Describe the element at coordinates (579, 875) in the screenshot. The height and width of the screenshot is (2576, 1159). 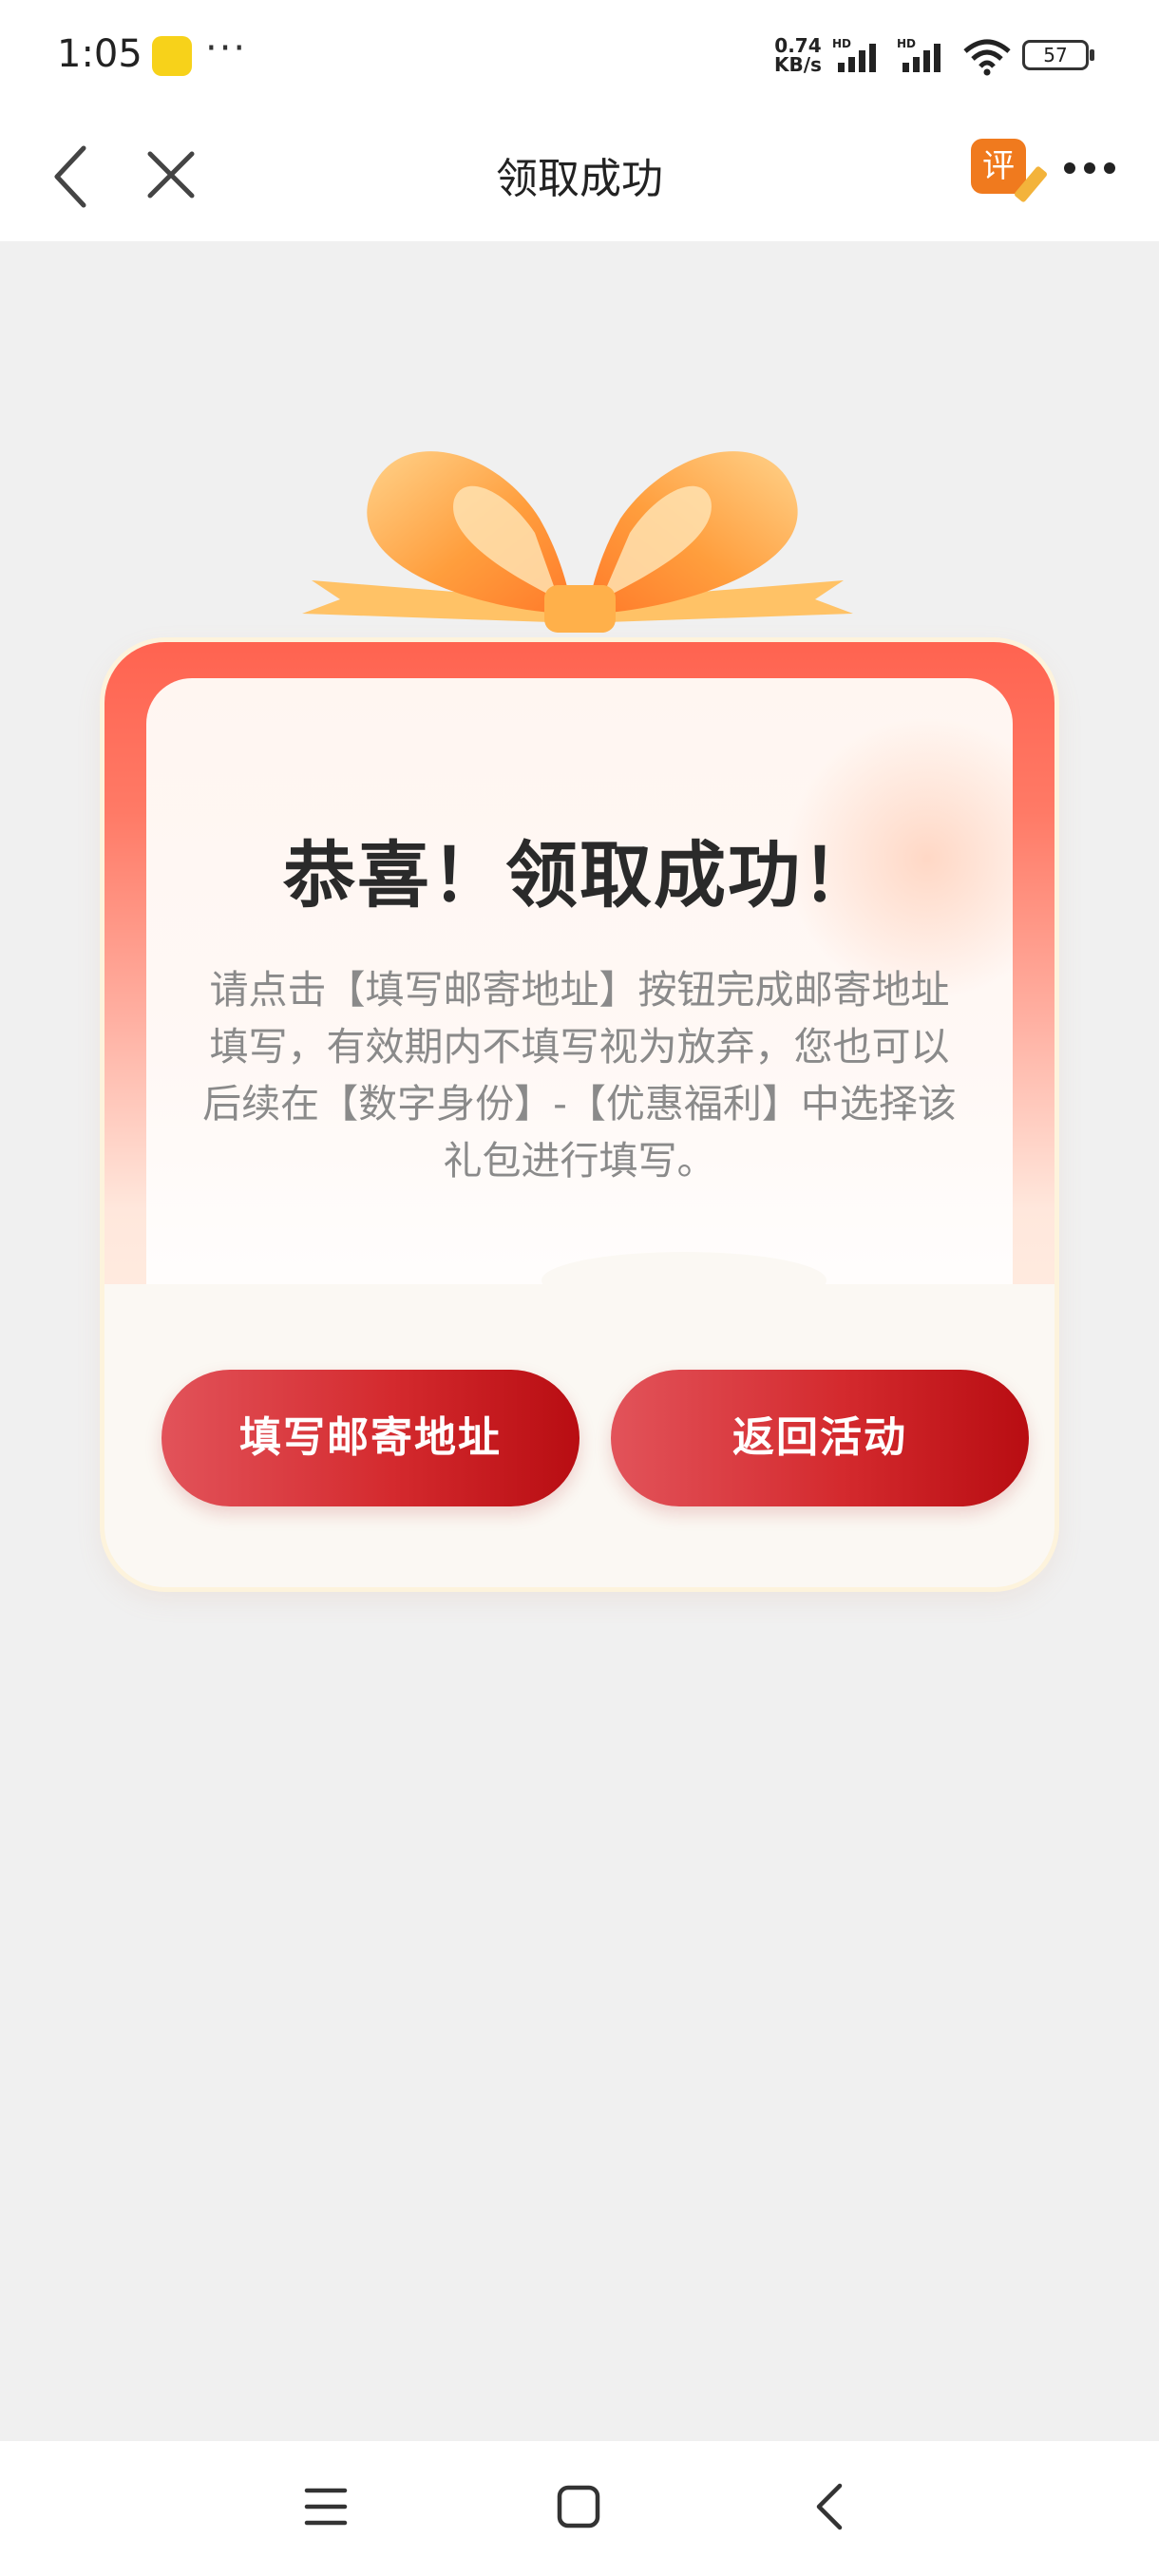
I see `success-headline: 恭喜！领取成功！` at that location.